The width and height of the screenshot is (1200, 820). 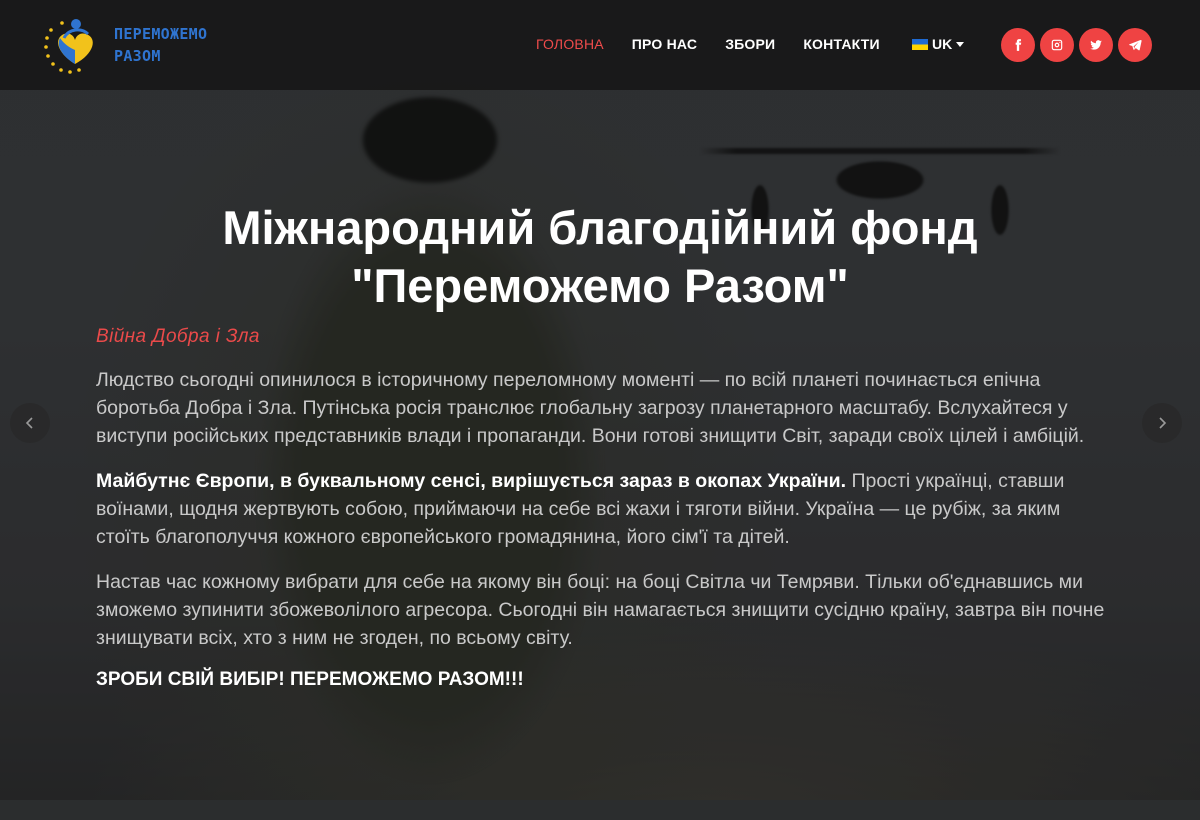 I want to click on carousel-next-button, so click(x=1162, y=423).